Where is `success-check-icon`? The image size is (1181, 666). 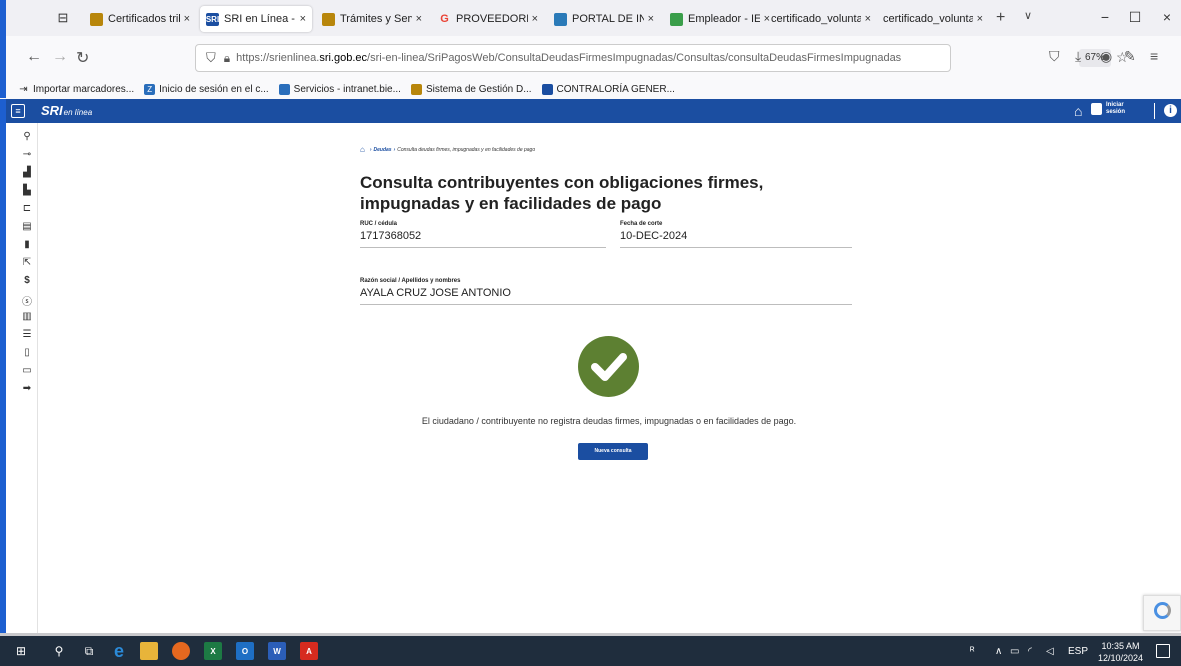 success-check-icon is located at coordinates (608, 366).